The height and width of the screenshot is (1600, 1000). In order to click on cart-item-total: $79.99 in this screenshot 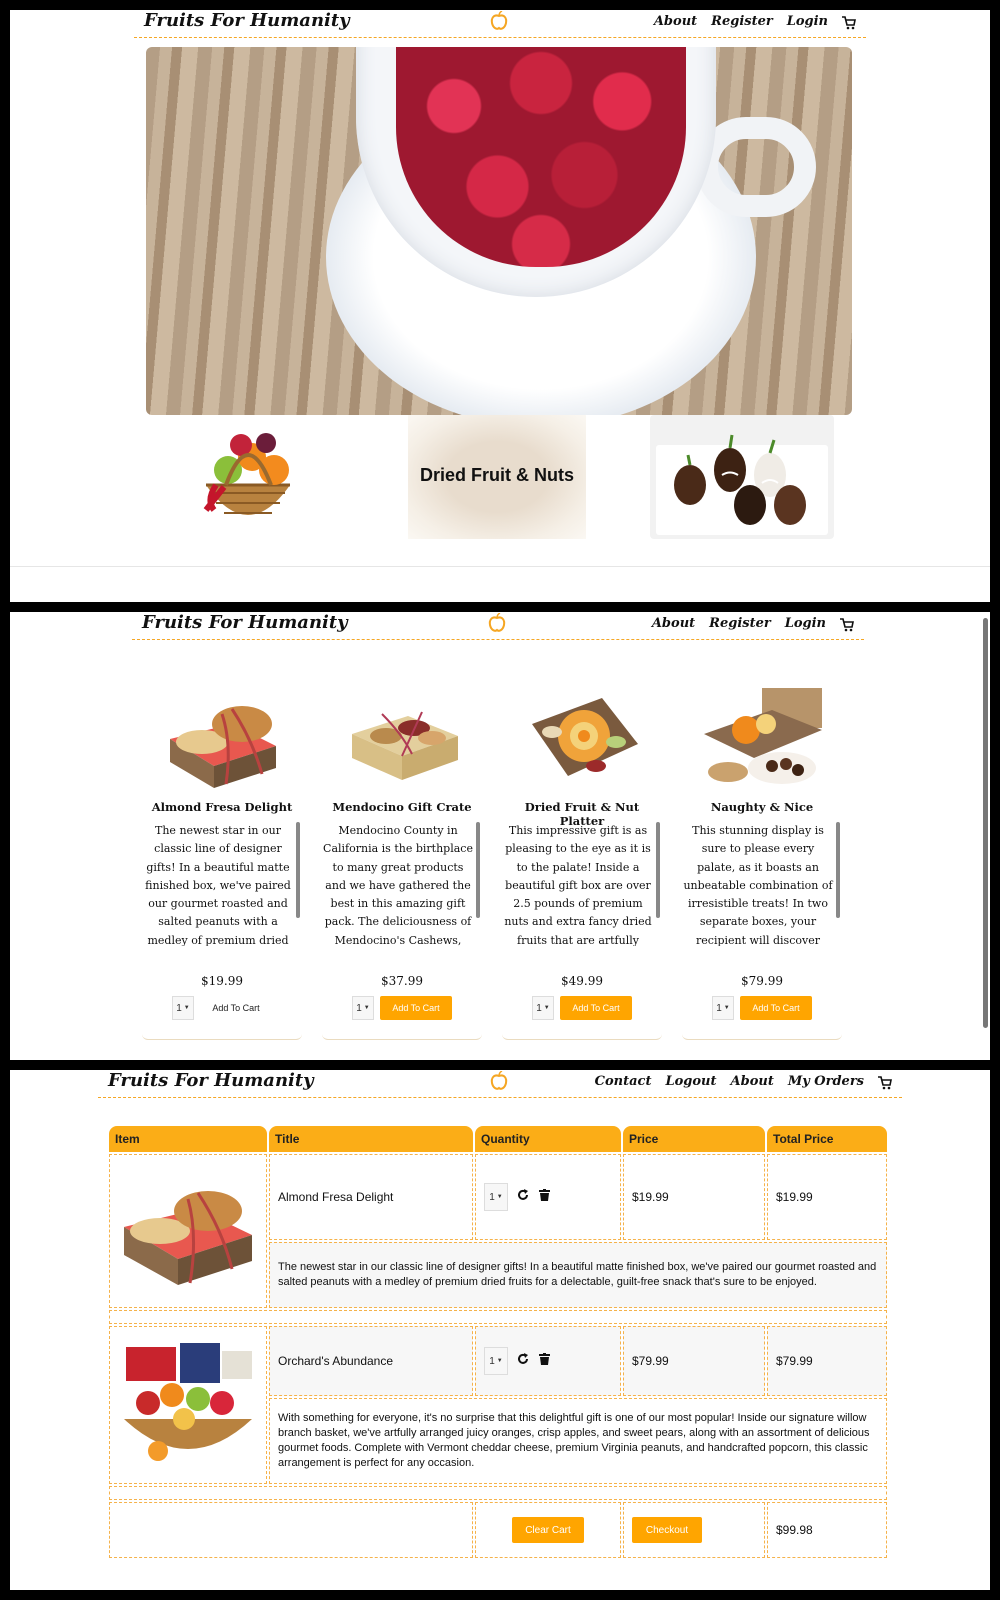, I will do `click(827, 1361)`.